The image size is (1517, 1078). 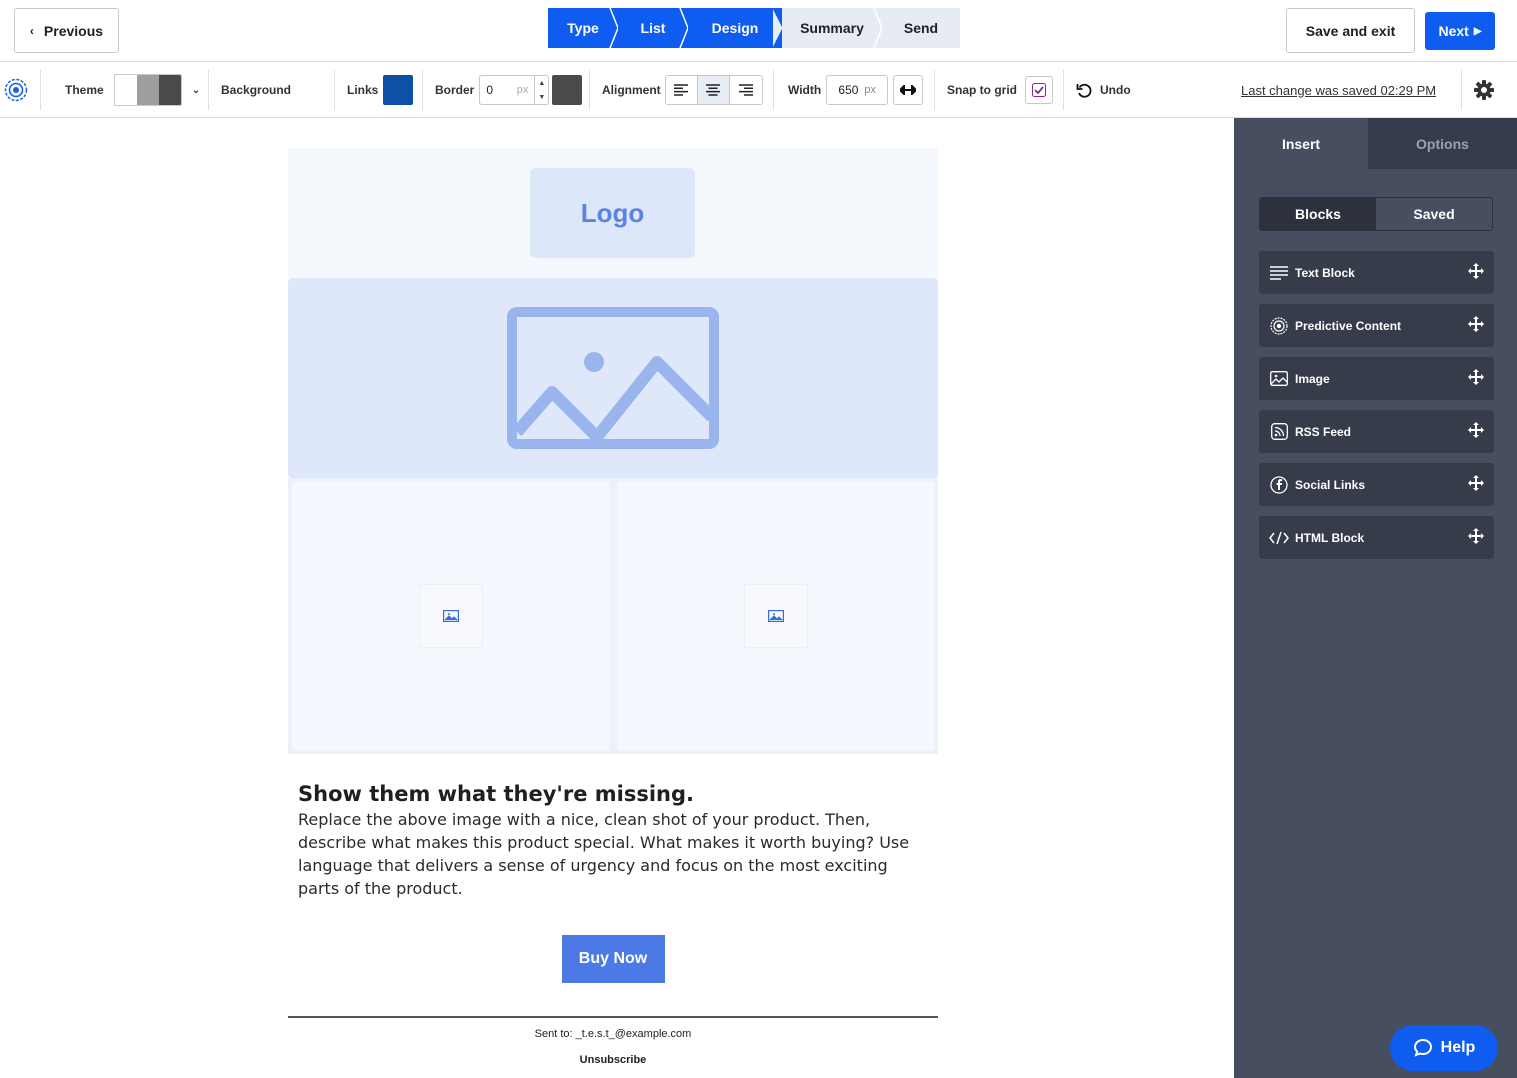 I want to click on links-label: Links, so click(x=363, y=90).